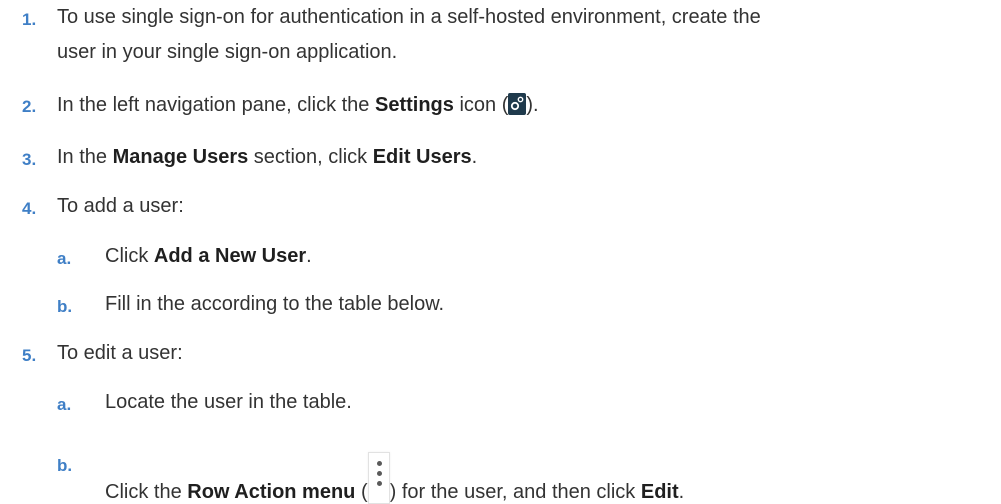  Describe the element at coordinates (129, 256) in the screenshot. I see `step-4a-pre: Click` at that location.